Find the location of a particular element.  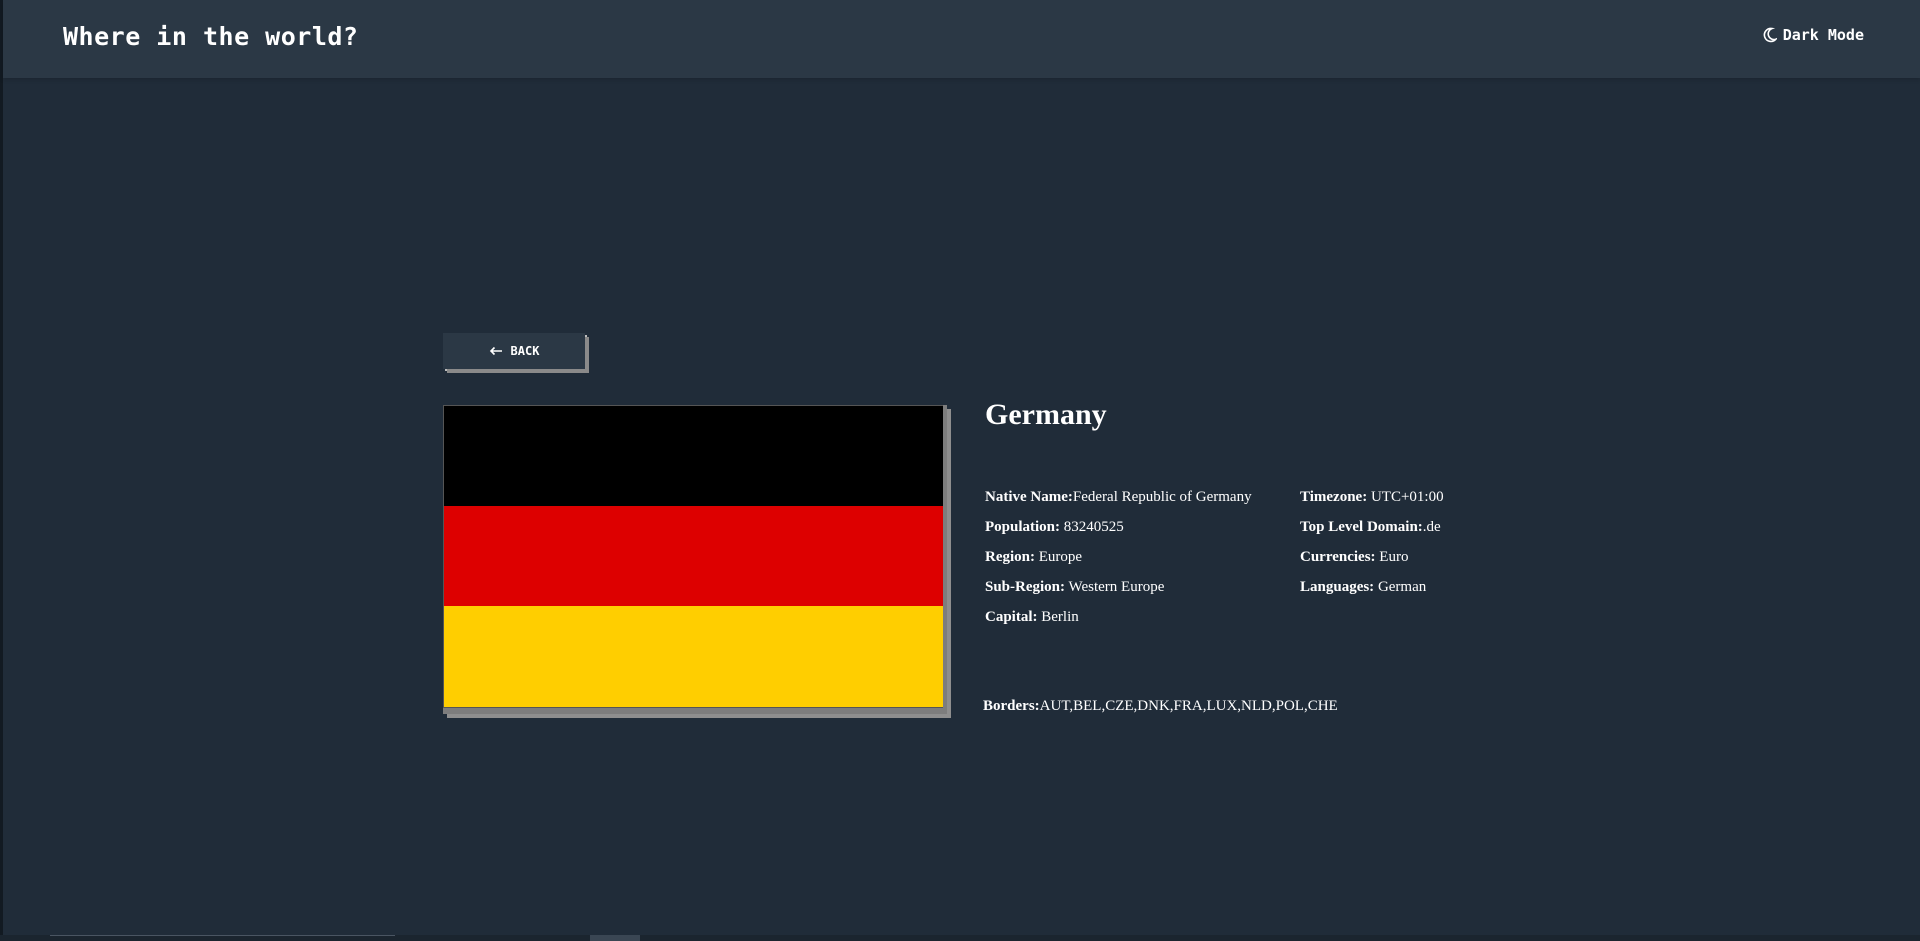

detail-sub-region: Sub-Region: Western Europe is located at coordinates (1118, 587).